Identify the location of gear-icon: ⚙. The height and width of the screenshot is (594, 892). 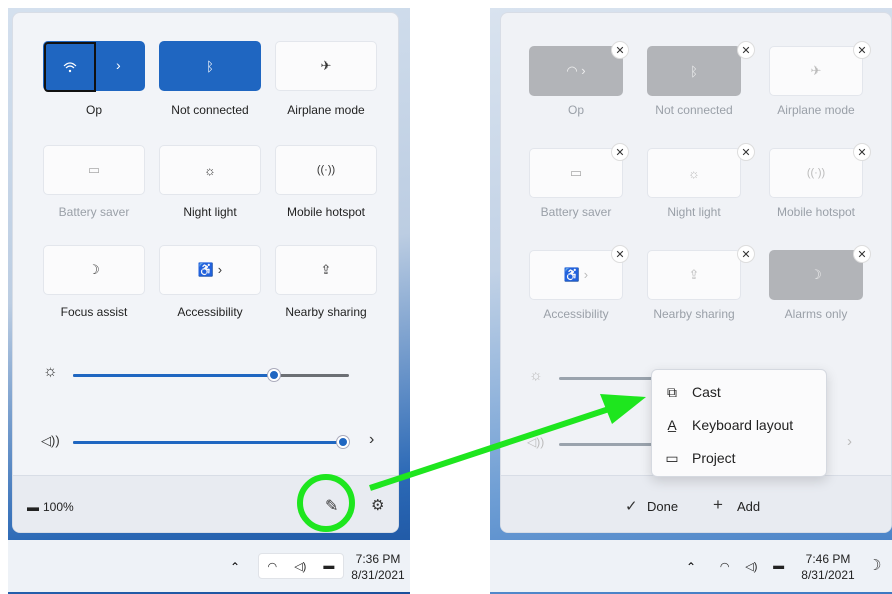
(377, 505).